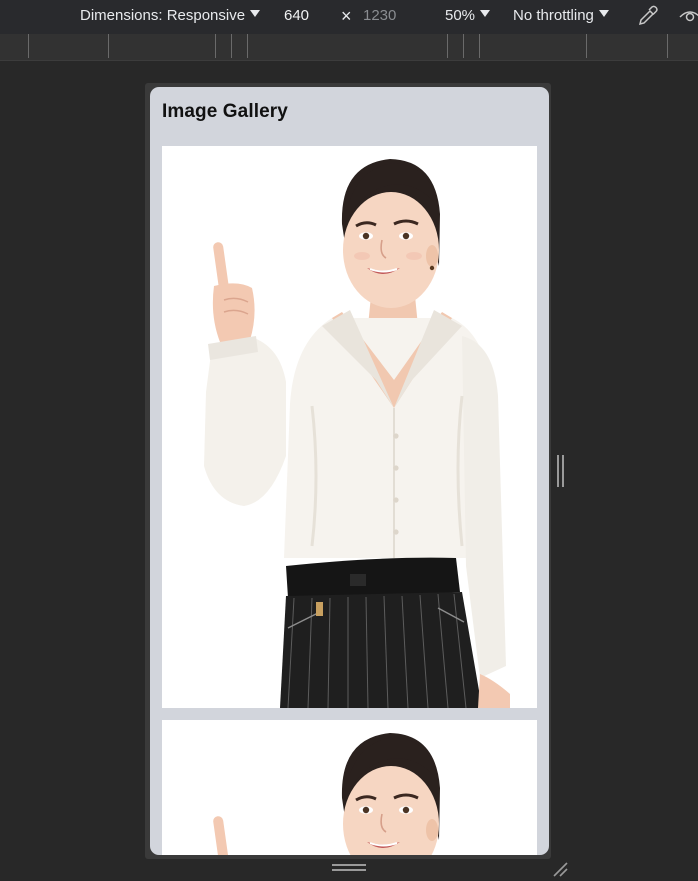 This screenshot has height=881, width=698. I want to click on gallery-photo, so click(349, 787).